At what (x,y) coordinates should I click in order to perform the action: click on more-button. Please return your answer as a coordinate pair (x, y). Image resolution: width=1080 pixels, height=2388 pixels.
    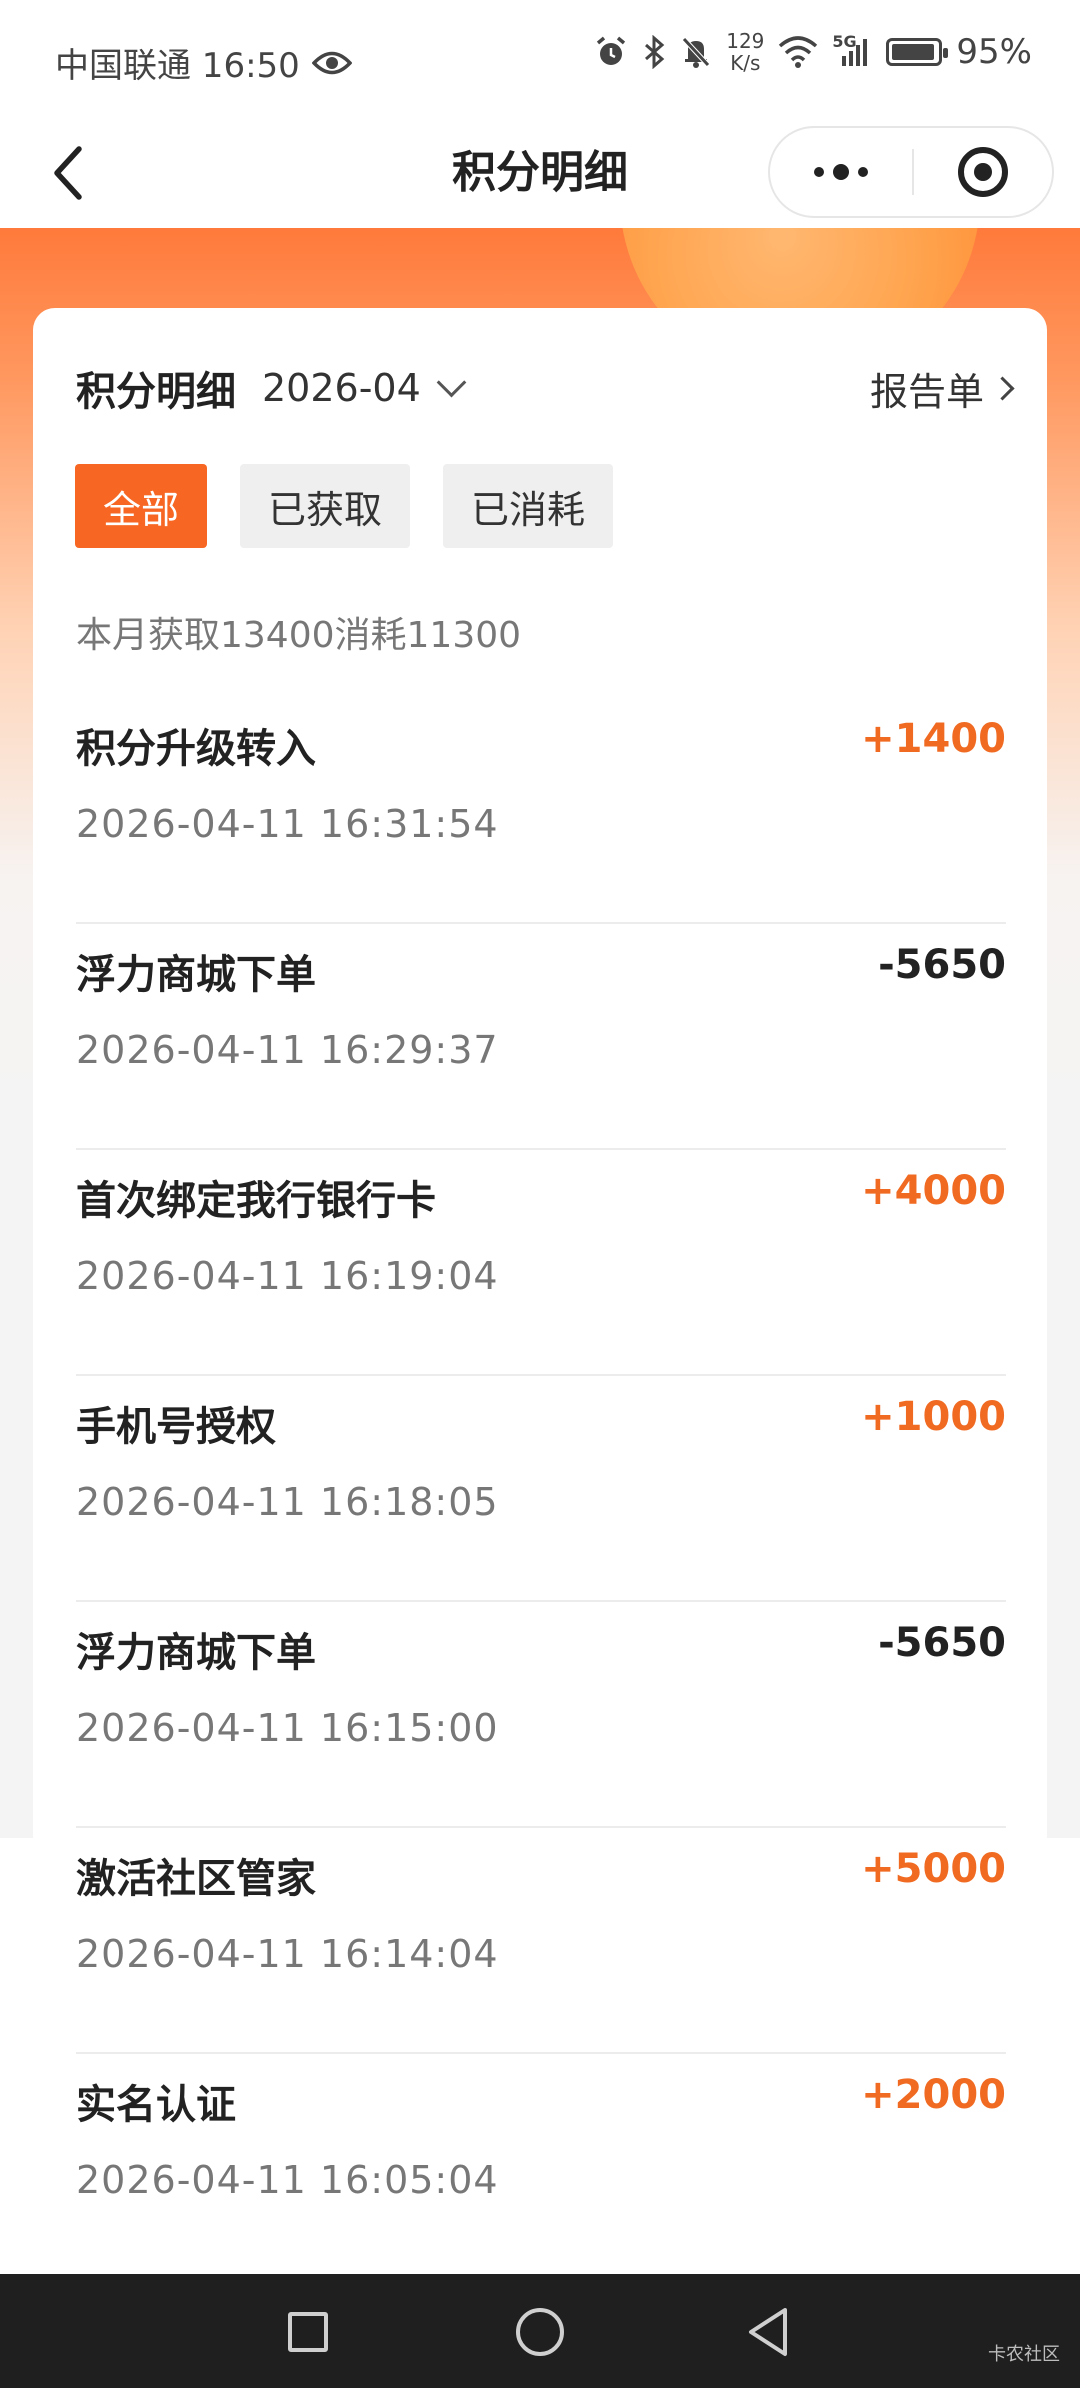
    Looking at the image, I should click on (841, 172).